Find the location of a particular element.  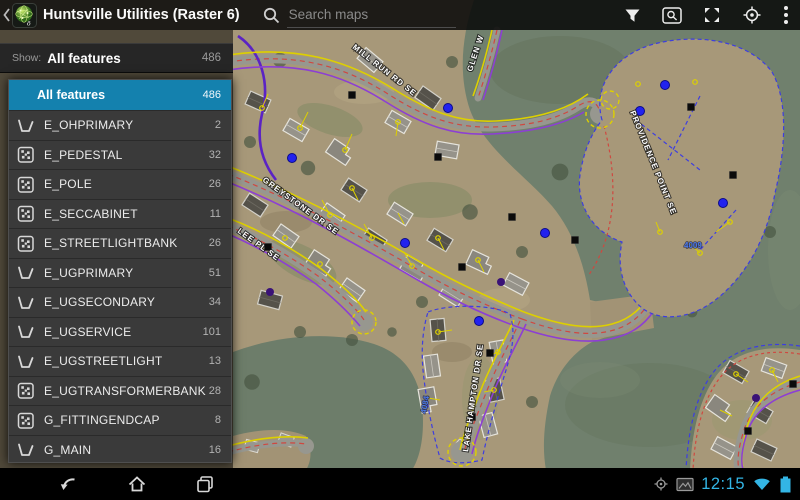

layer-row: G_MAIN 16 is located at coordinates (120, 448).